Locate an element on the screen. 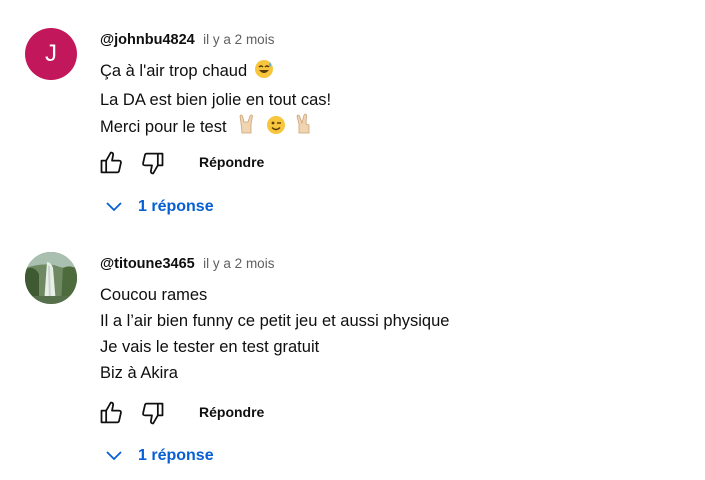 The image size is (705, 480). comment-line: La DA est bien jolie en tout cas! is located at coordinates (216, 100).